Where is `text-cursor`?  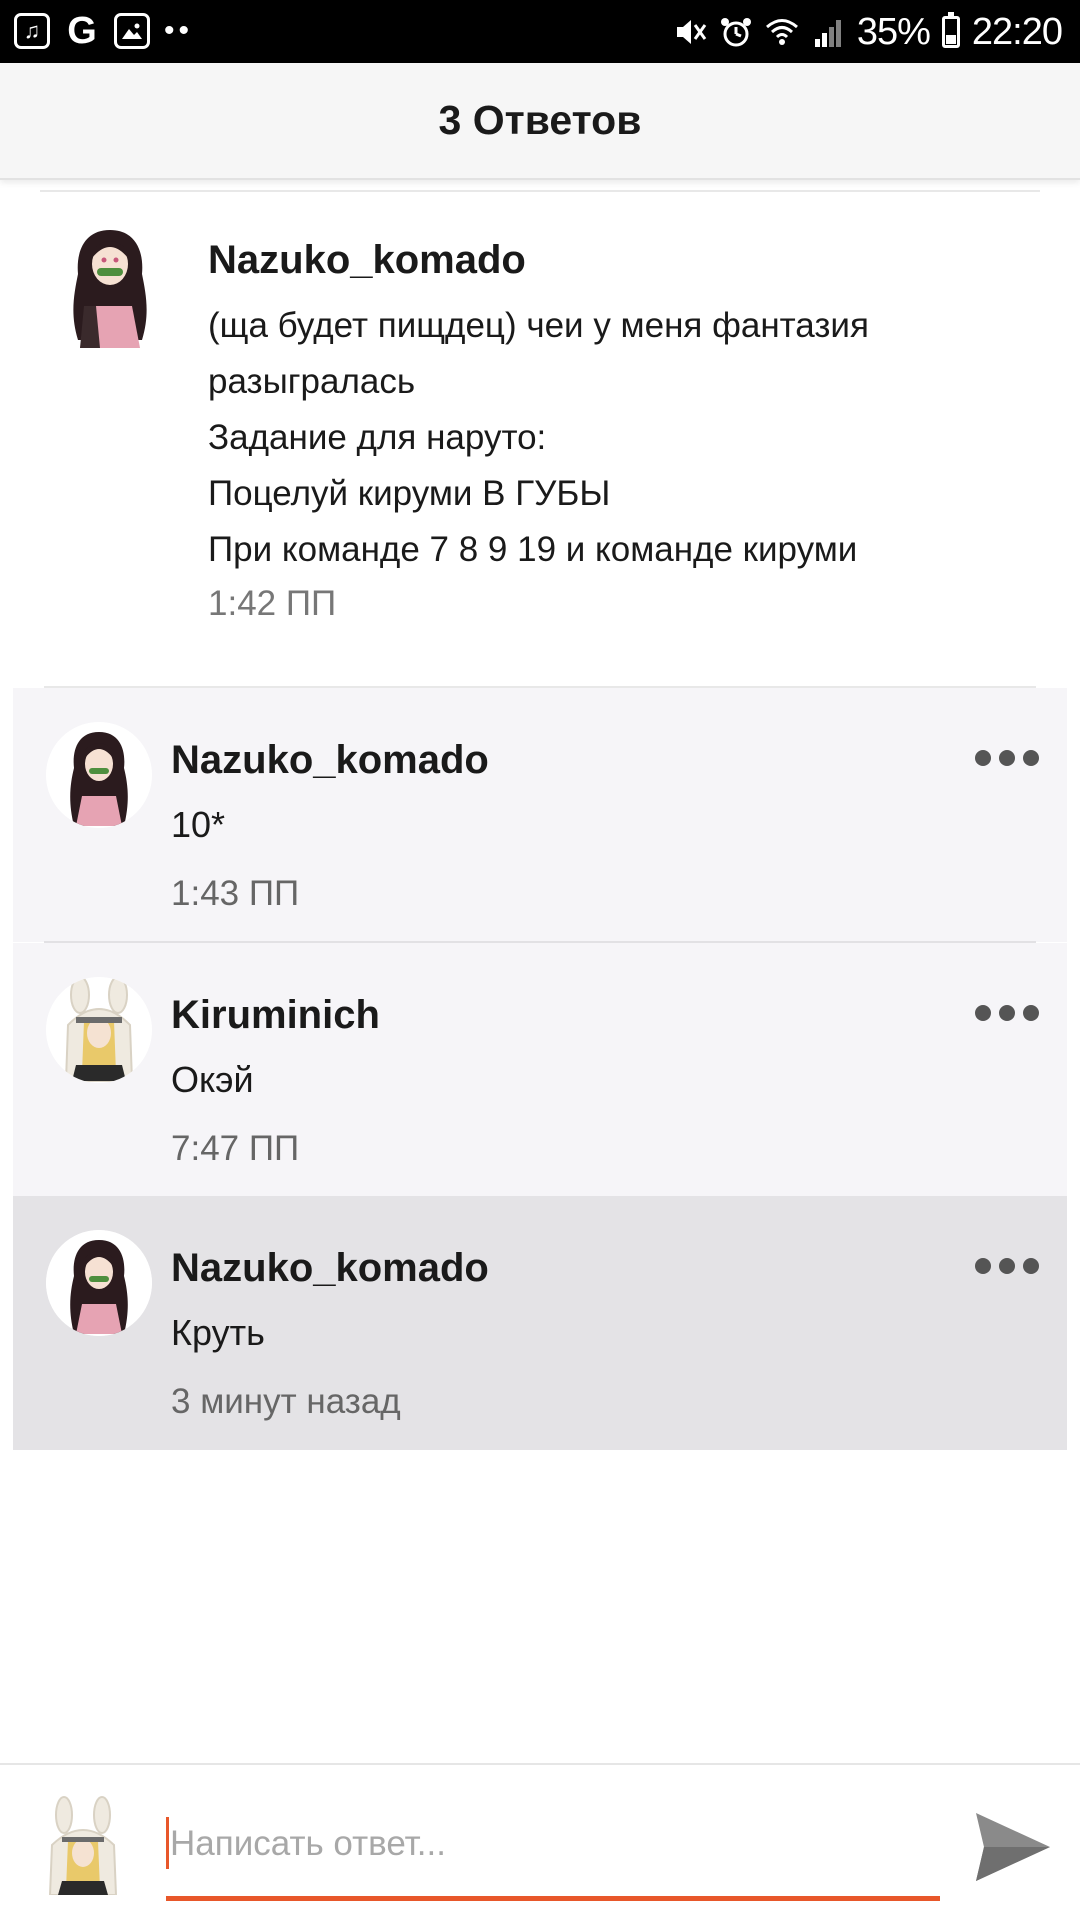 text-cursor is located at coordinates (167, 1843).